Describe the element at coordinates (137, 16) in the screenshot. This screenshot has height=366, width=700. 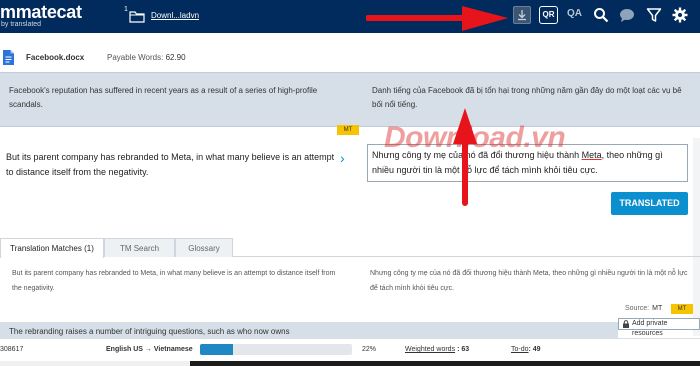
I see `folder-icon` at that location.